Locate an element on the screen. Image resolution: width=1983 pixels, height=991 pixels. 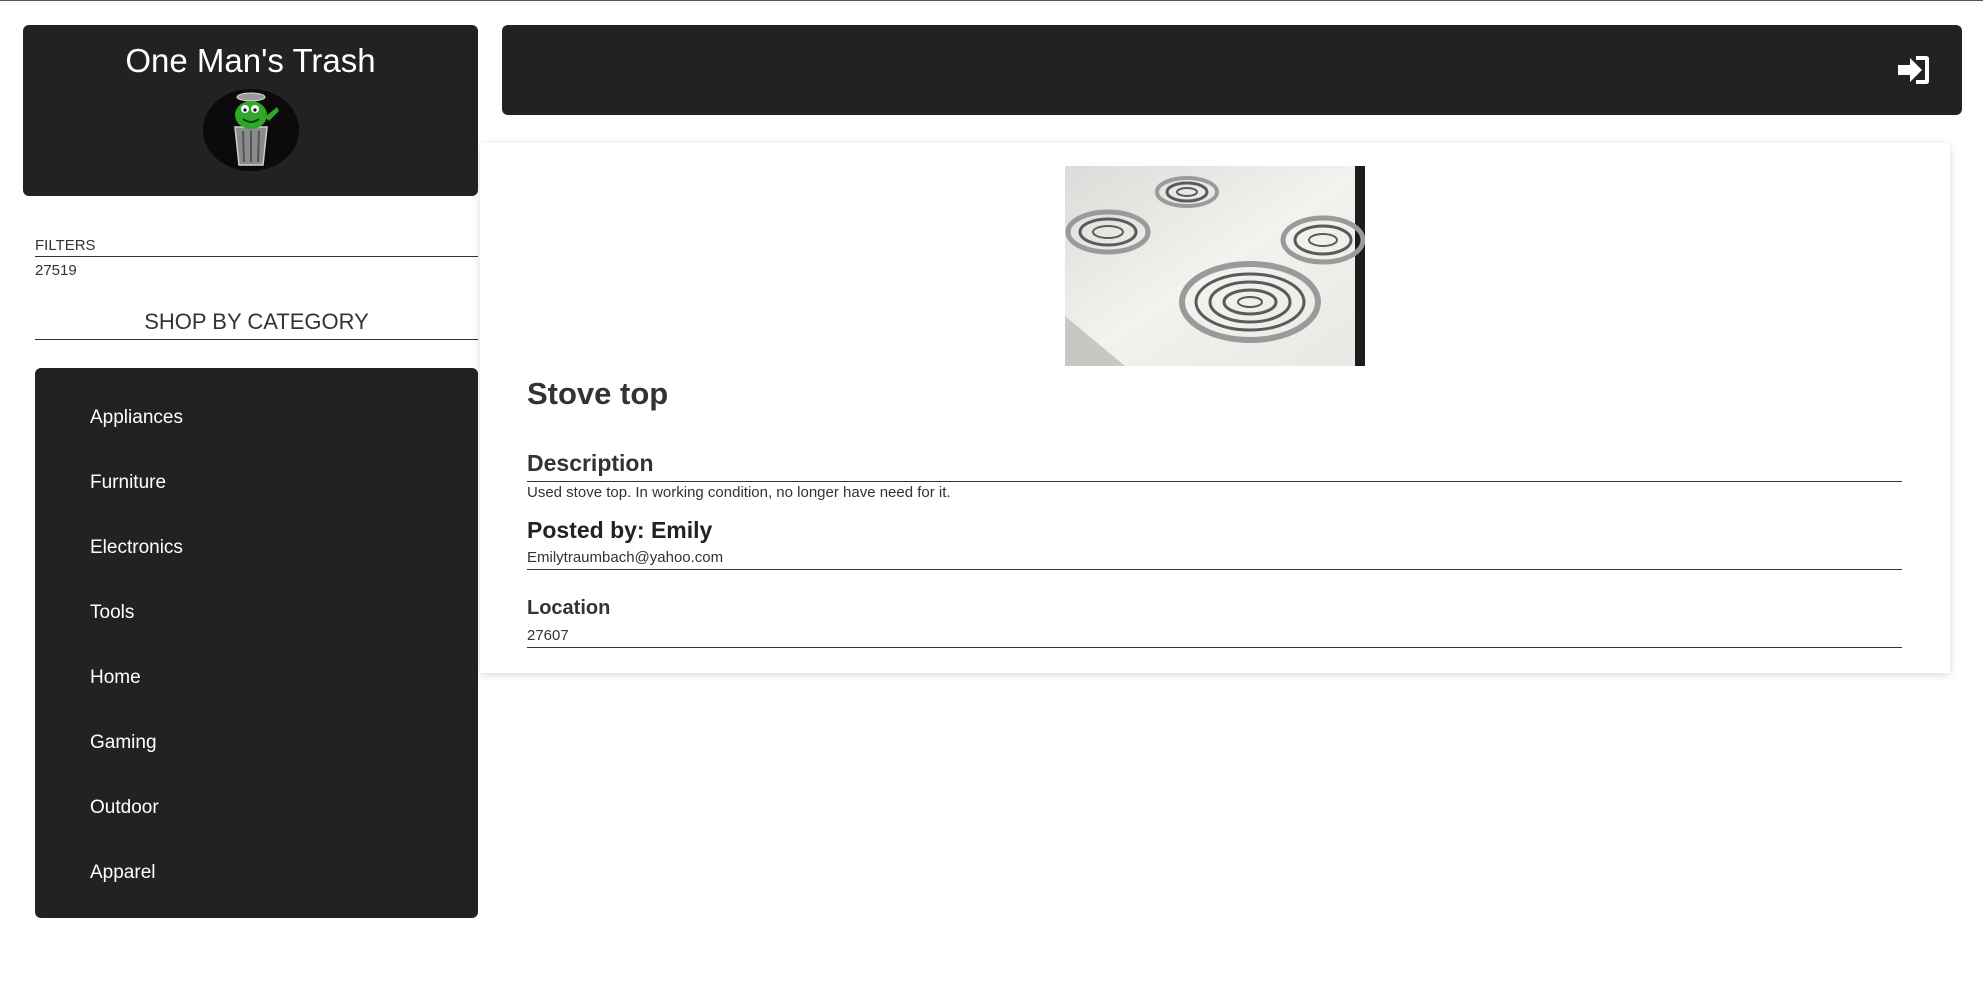
category-item-appliances: Appliances is located at coordinates (136, 418).